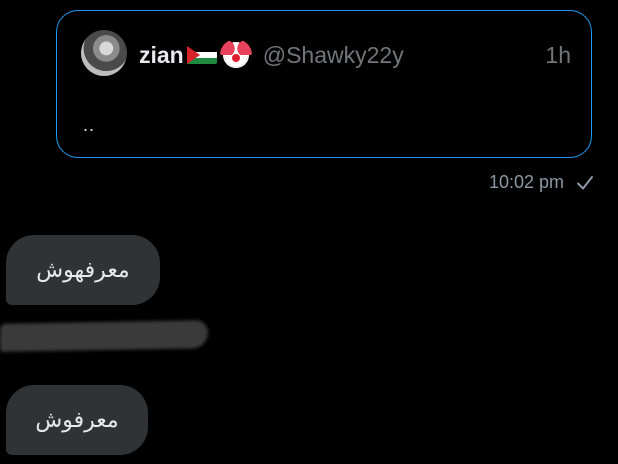  What do you see at coordinates (526, 182) in the screenshot?
I see `message-timestamp: 10:02 pm` at bounding box center [526, 182].